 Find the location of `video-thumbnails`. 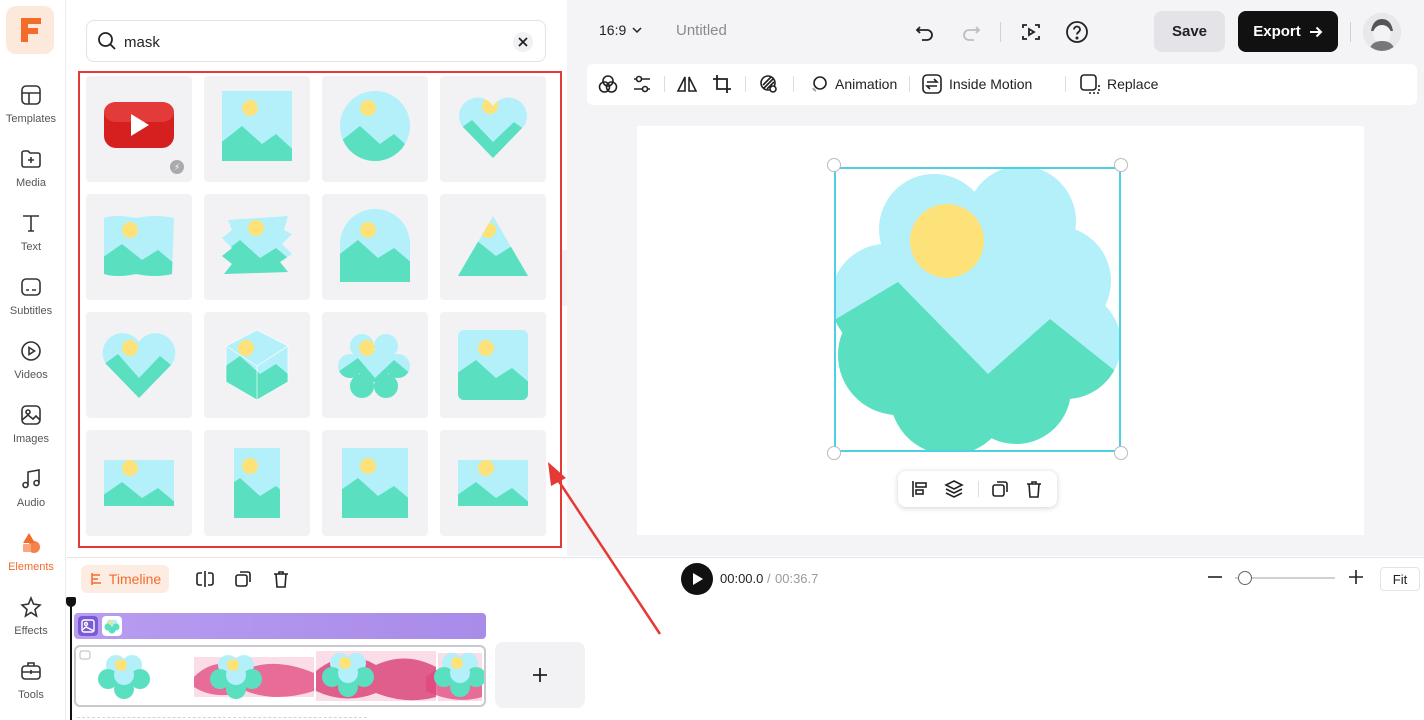

video-thumbnails is located at coordinates (281, 675).